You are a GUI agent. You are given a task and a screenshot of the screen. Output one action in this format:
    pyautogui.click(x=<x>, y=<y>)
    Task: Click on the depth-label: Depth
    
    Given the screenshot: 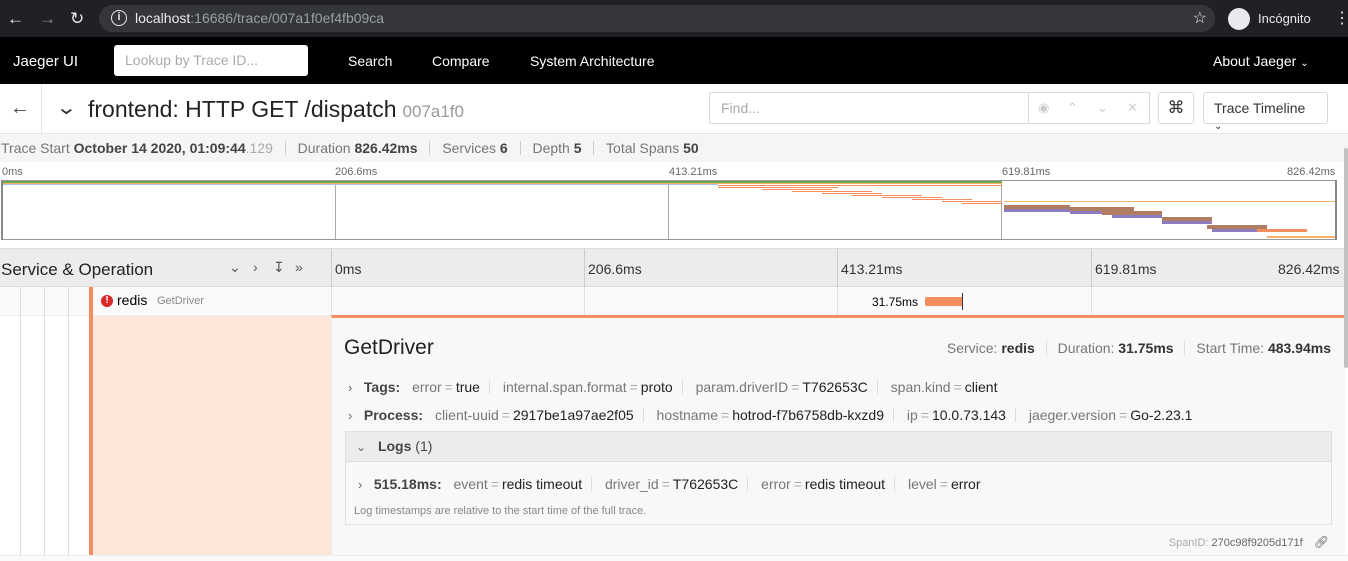 What is the action you would take?
    pyautogui.click(x=551, y=148)
    